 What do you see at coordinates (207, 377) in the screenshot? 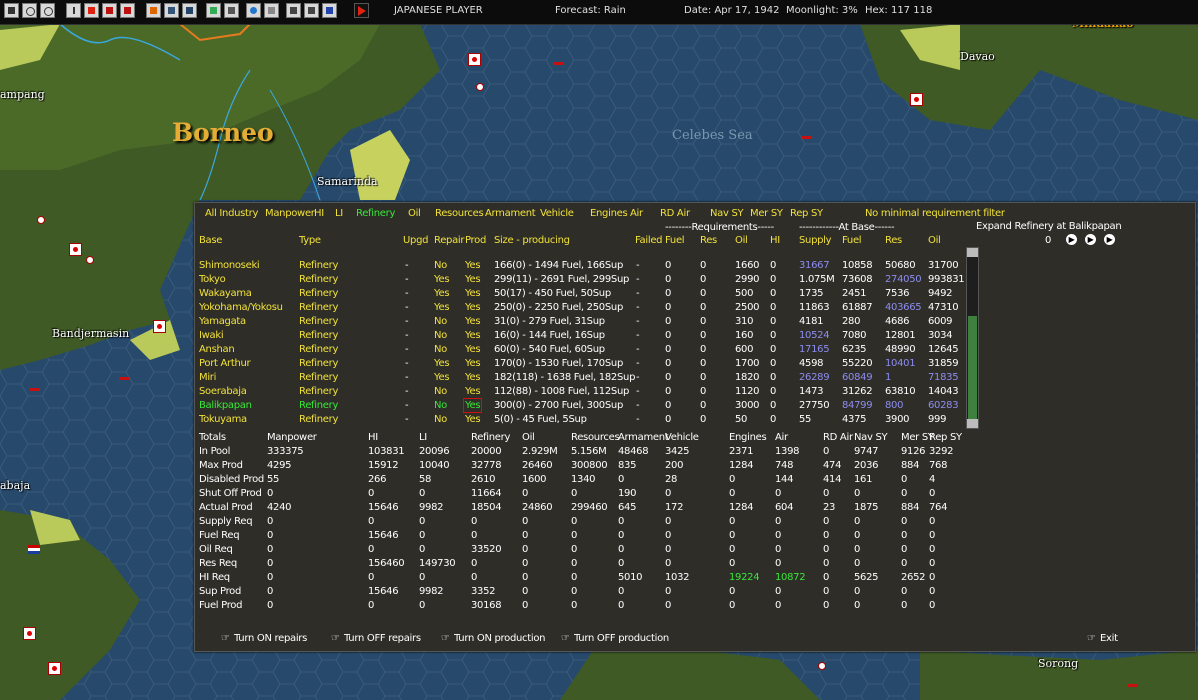
I see `row-base: Miri` at bounding box center [207, 377].